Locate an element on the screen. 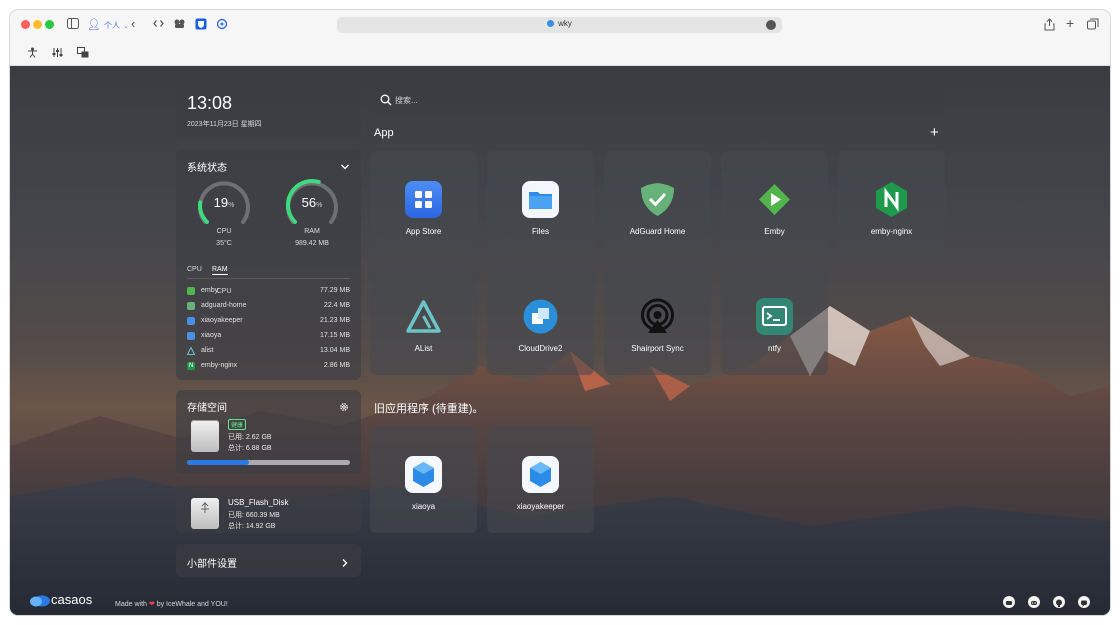 The image size is (1120, 625). process-row: alist 13.04 MB is located at coordinates (268, 352).